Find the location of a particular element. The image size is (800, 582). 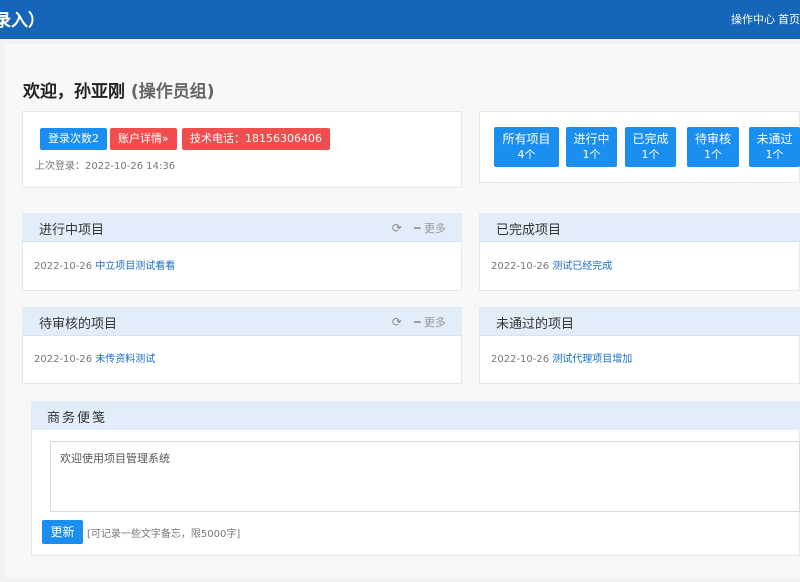

stat-label: 所有项目 is located at coordinates (526, 139).